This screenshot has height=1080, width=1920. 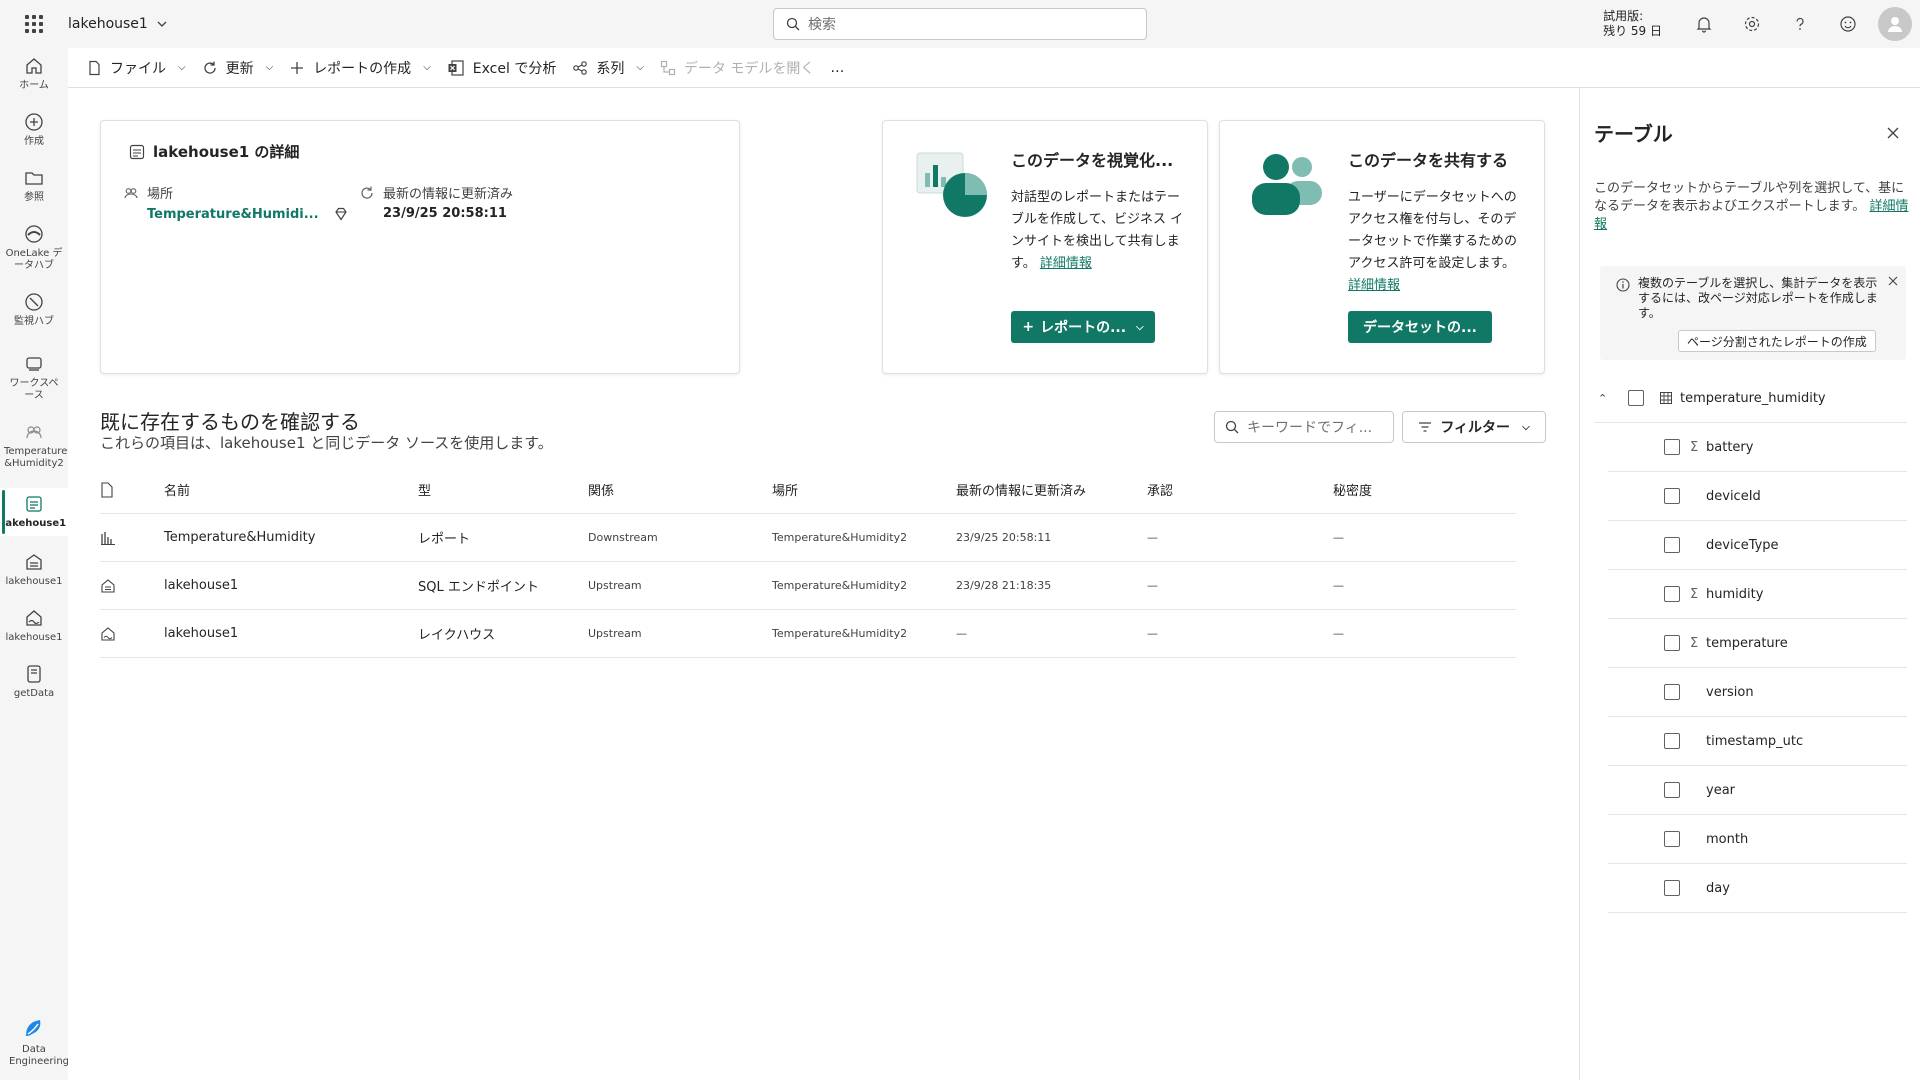 I want to click on dismiss-icon, so click(x=1893, y=281).